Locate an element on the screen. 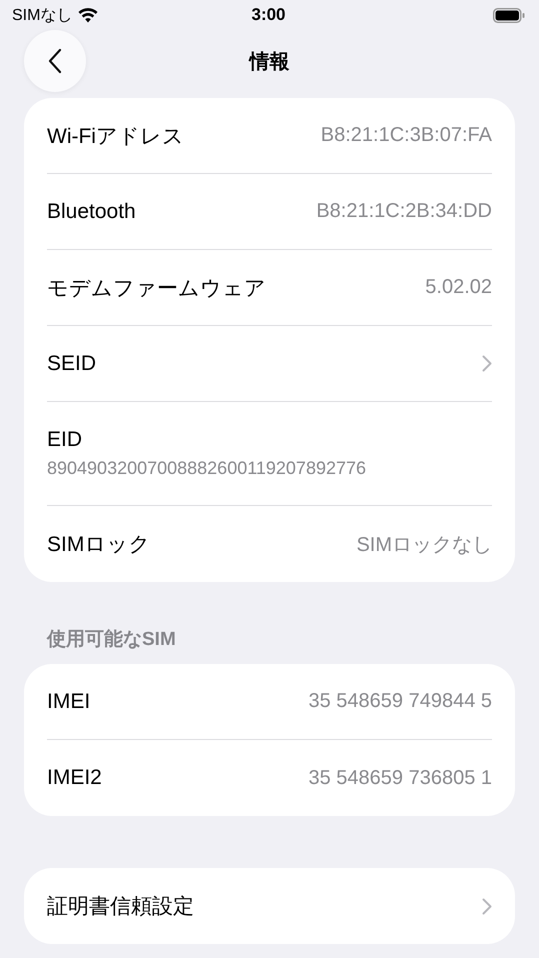 The height and width of the screenshot is (958, 539). row-value: 5.02.02 is located at coordinates (458, 287).